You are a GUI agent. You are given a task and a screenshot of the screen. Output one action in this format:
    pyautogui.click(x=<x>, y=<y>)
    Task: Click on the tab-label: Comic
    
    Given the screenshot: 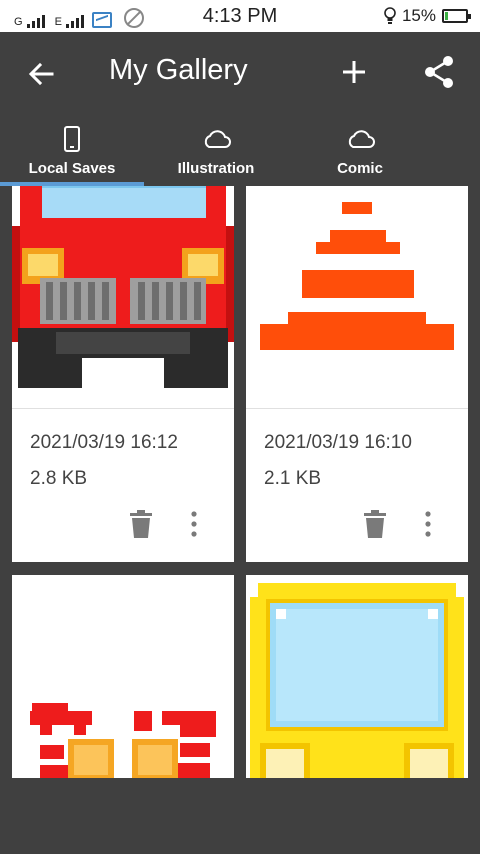 What is the action you would take?
    pyautogui.click(x=360, y=168)
    